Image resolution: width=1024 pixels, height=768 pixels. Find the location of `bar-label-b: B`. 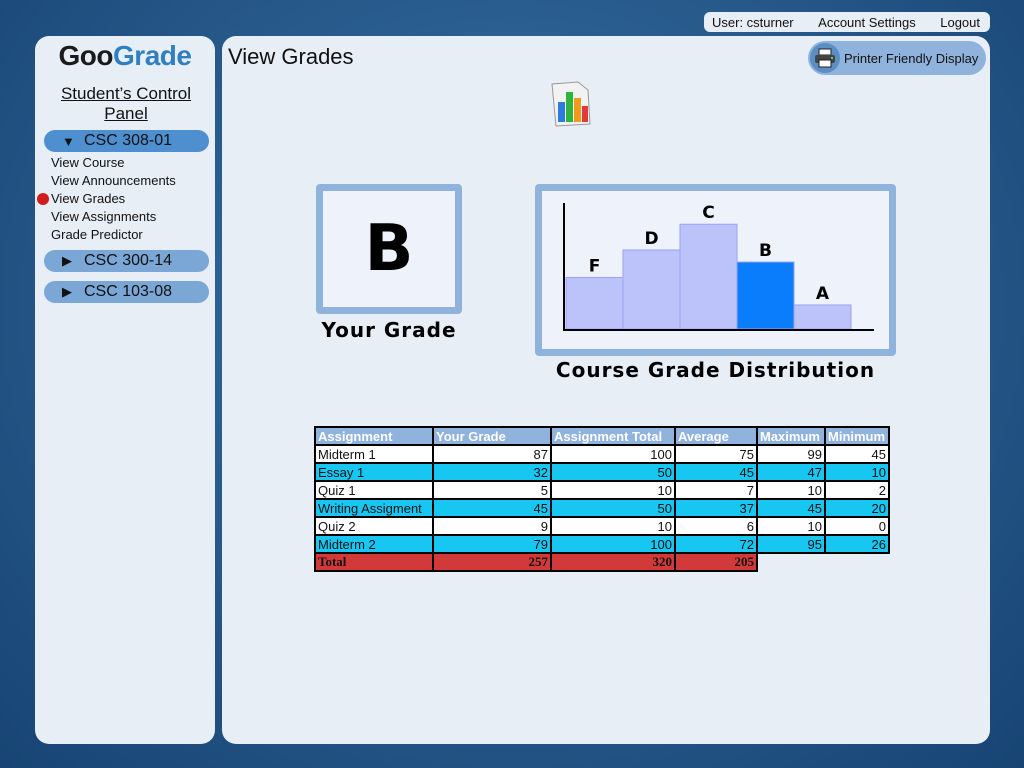

bar-label-b: B is located at coordinates (765, 251).